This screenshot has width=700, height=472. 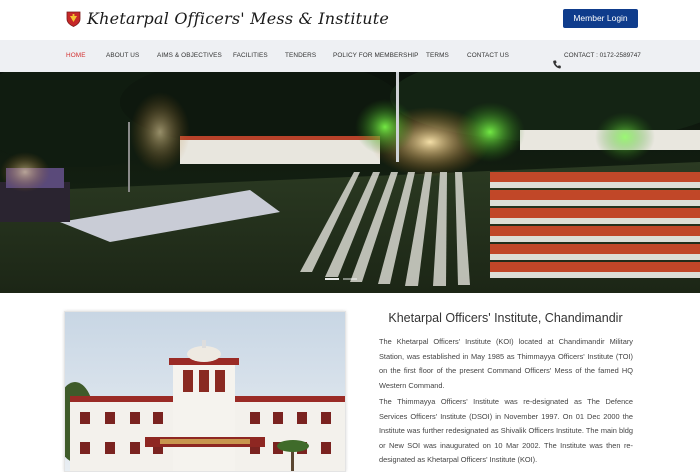 I want to click on institute-building-photo, so click(x=205, y=391).